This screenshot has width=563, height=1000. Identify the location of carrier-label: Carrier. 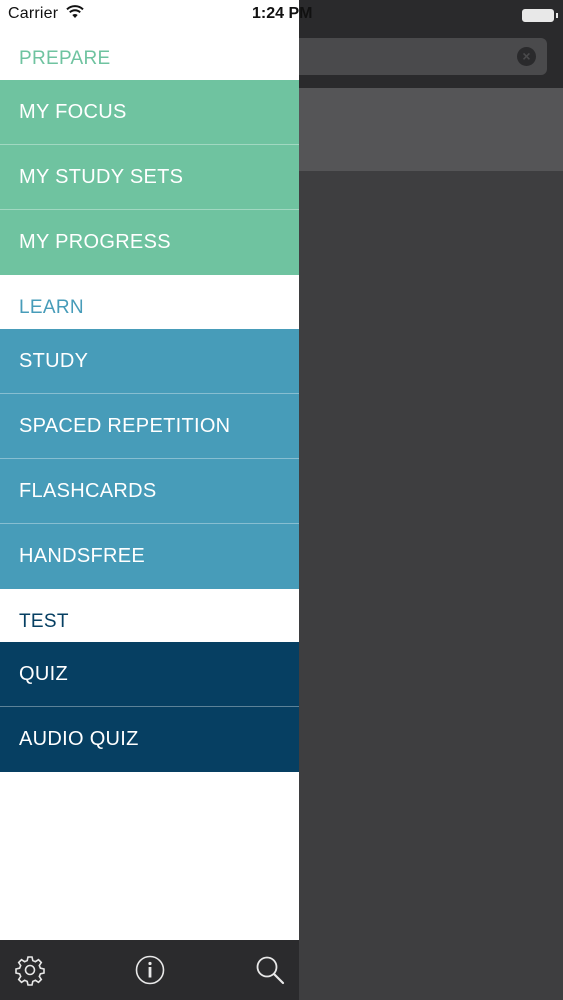
(33, 13).